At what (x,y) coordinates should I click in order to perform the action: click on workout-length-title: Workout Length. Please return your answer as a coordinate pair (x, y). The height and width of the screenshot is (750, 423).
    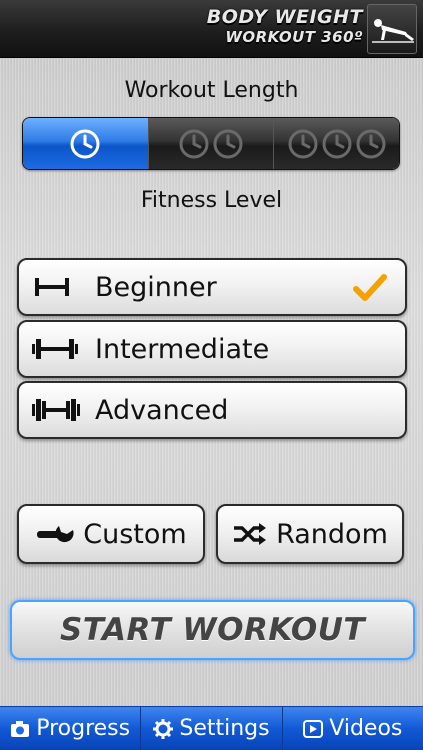
    Looking at the image, I should click on (211, 90).